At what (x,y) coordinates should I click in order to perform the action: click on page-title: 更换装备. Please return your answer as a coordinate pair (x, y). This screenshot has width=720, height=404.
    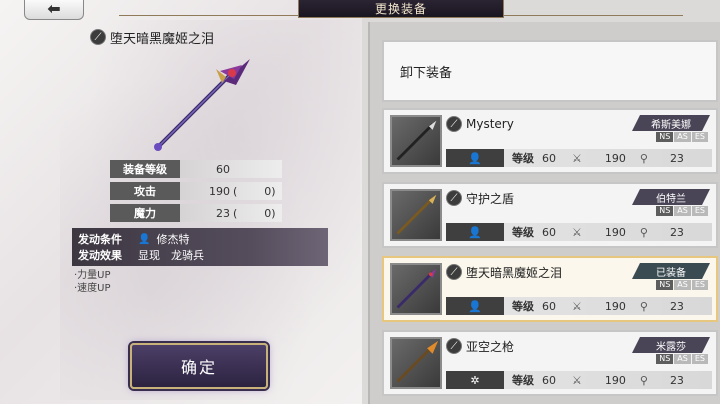
    Looking at the image, I should click on (401, 9).